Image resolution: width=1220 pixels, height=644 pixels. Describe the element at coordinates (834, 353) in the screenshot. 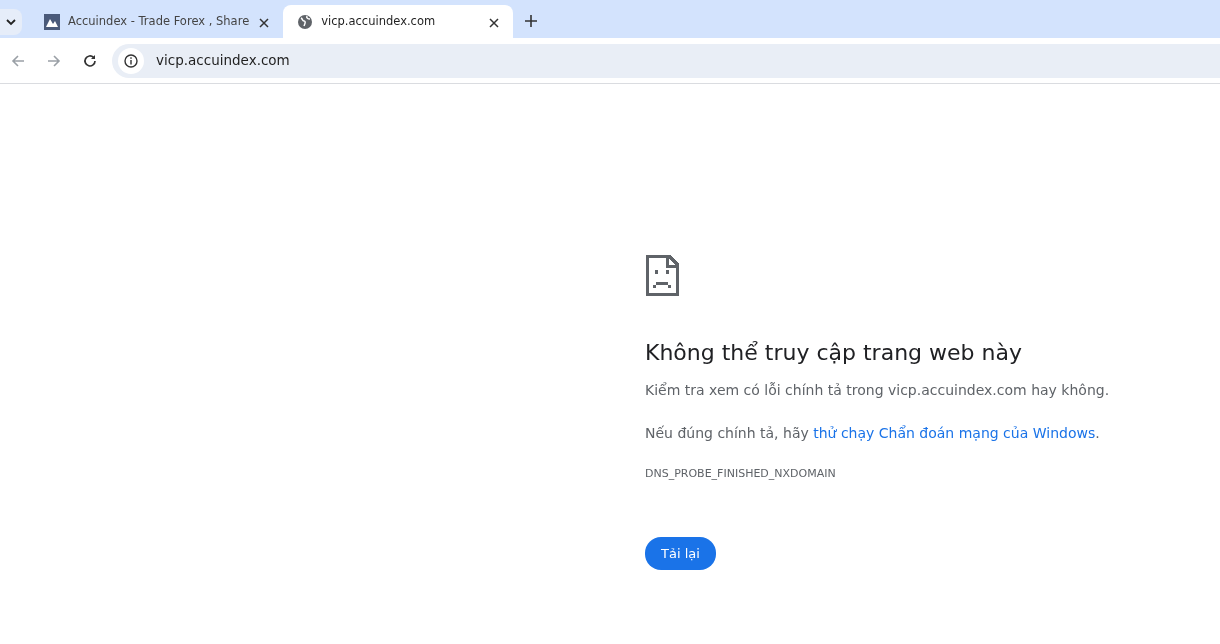

I see `error-heading: Không thể truy cập trang web này` at that location.